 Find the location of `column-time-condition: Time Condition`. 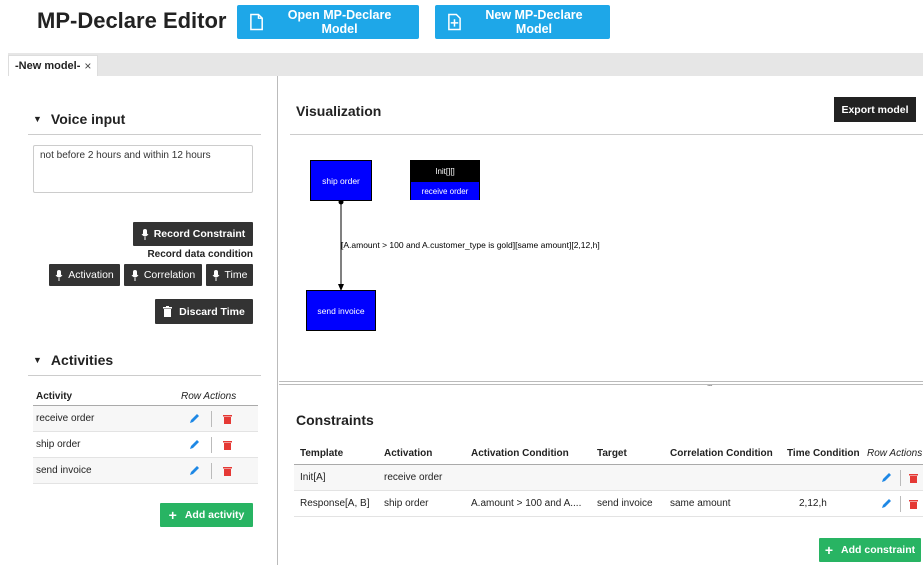

column-time-condition: Time Condition is located at coordinates (823, 453).